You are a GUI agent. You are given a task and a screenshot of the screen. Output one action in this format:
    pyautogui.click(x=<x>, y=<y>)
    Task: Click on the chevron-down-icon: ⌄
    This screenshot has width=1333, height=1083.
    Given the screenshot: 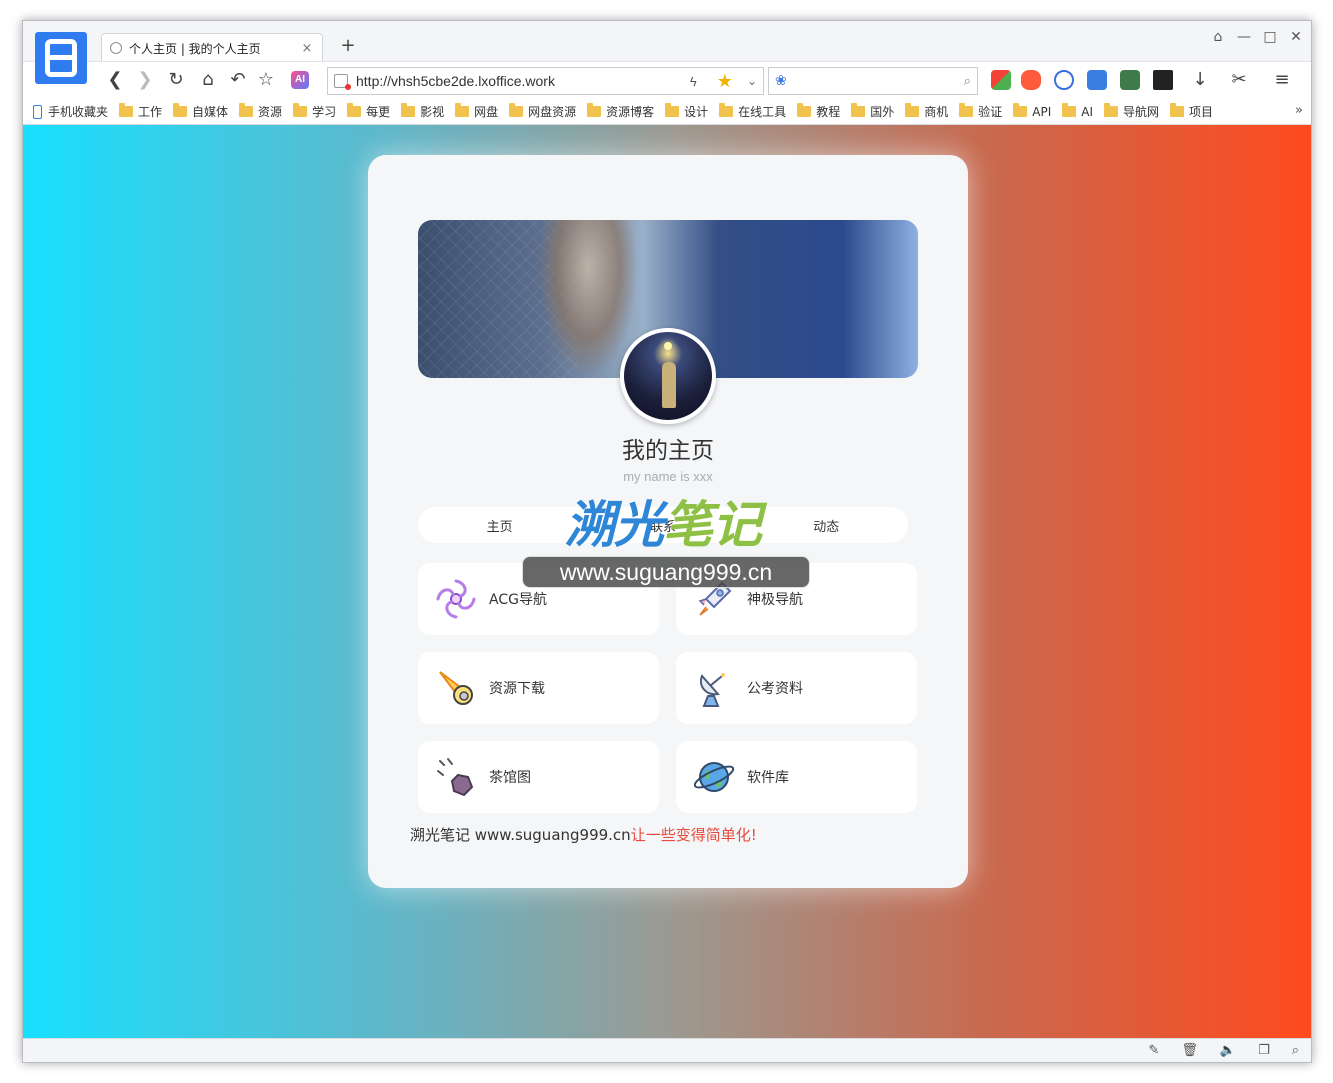 What is the action you would take?
    pyautogui.click(x=752, y=81)
    